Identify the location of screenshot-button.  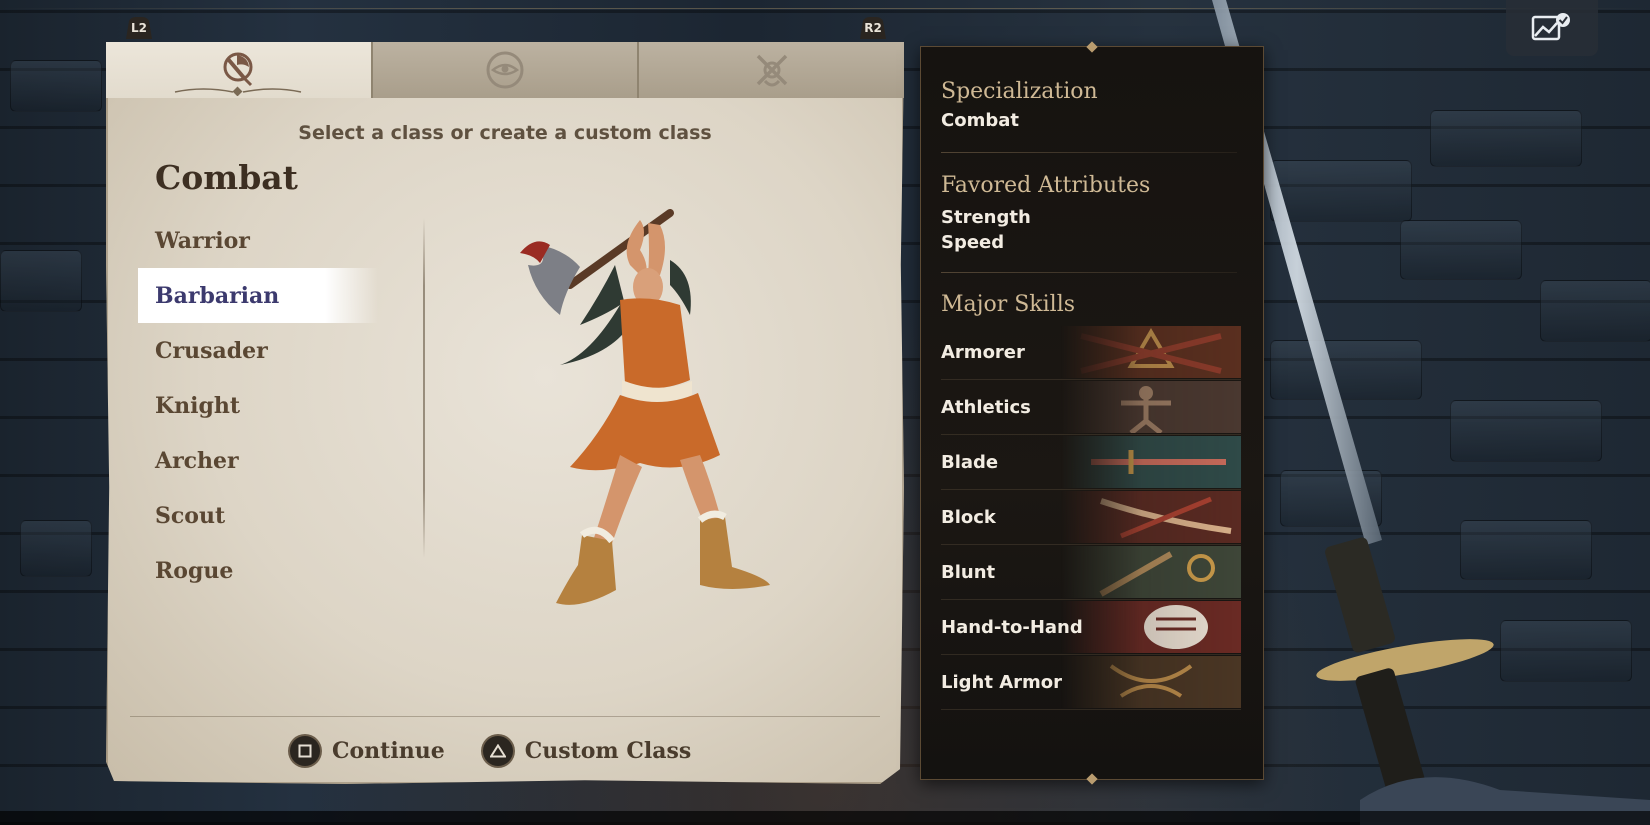
(1552, 28).